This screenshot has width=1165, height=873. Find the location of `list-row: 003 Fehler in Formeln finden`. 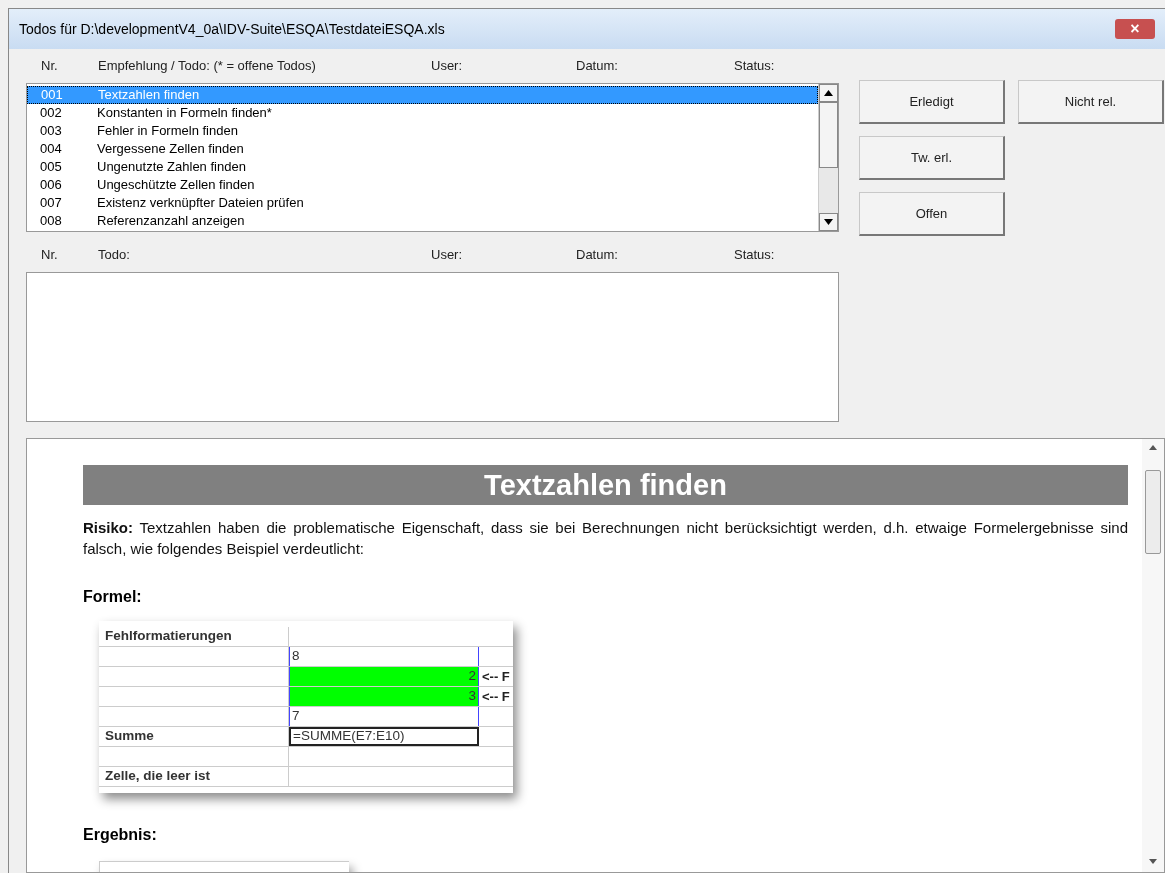

list-row: 003 Fehler in Formeln finden is located at coordinates (422, 131).